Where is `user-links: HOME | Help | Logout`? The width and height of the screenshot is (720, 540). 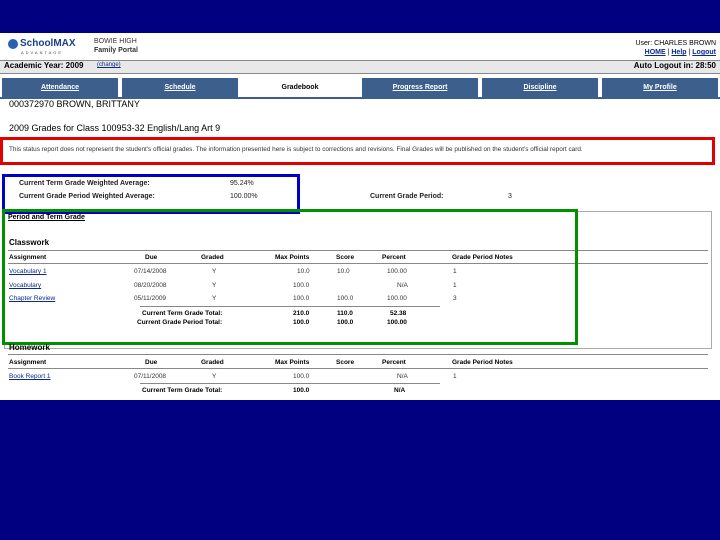
user-links: HOME | Help | Logout is located at coordinates (675, 52).